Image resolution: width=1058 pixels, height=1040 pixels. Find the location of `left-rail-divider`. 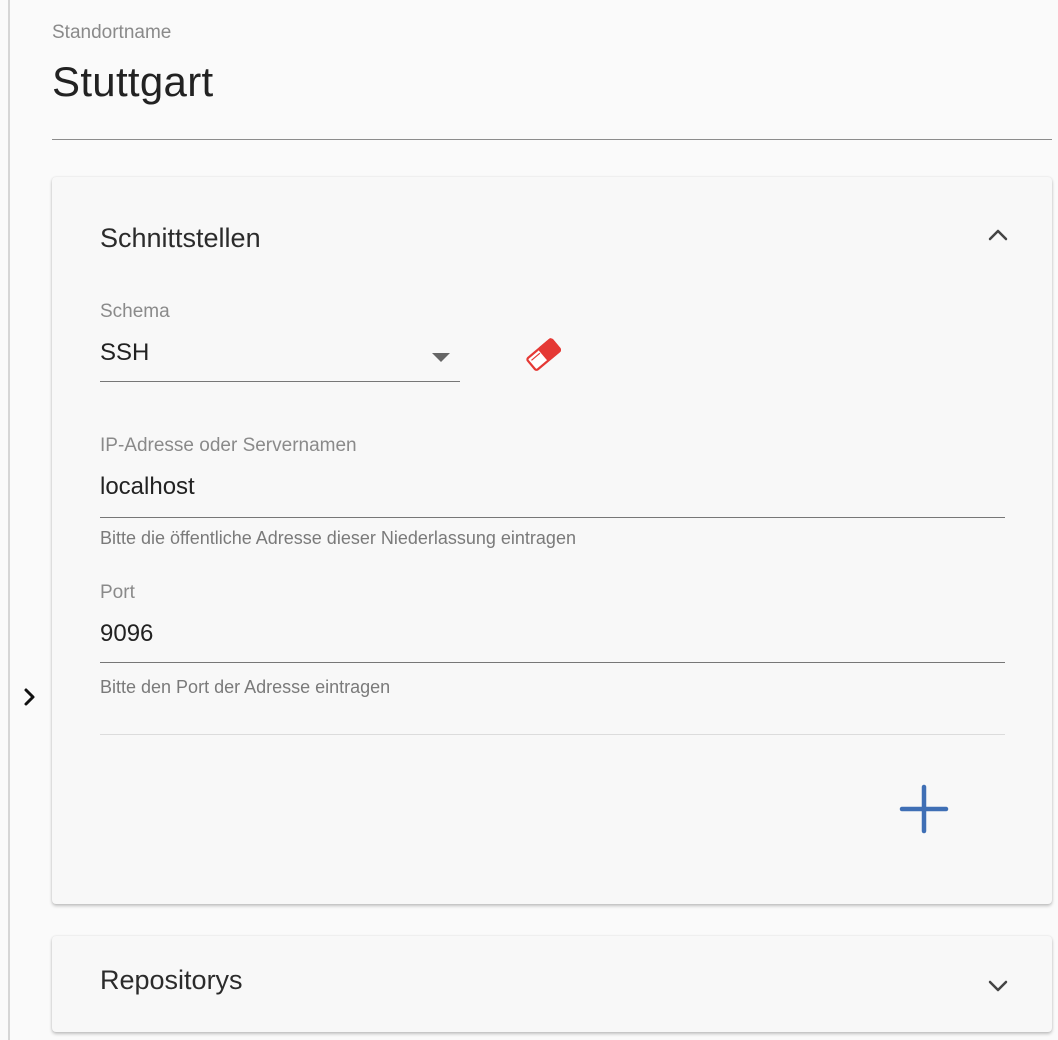

left-rail-divider is located at coordinates (9, 520).